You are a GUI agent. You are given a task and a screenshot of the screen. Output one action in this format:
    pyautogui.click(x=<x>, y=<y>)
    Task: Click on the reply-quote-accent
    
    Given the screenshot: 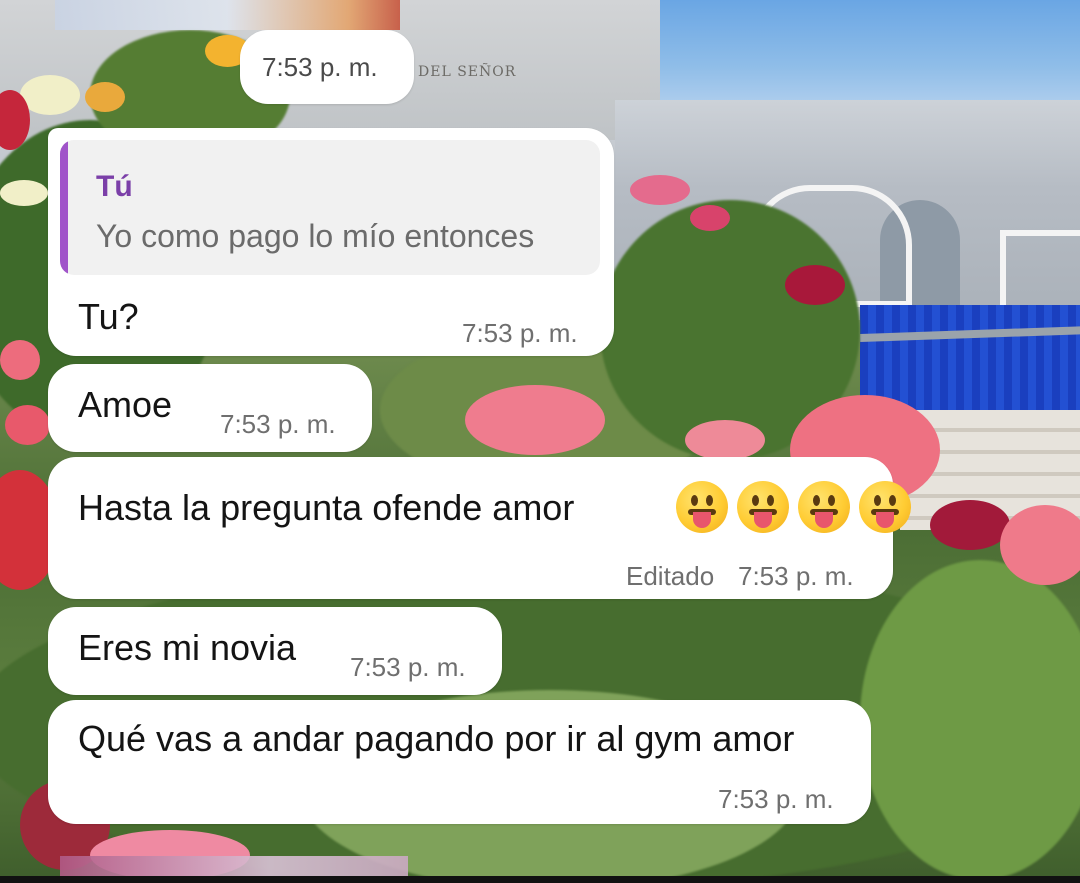 What is the action you would take?
    pyautogui.click(x=64, y=207)
    